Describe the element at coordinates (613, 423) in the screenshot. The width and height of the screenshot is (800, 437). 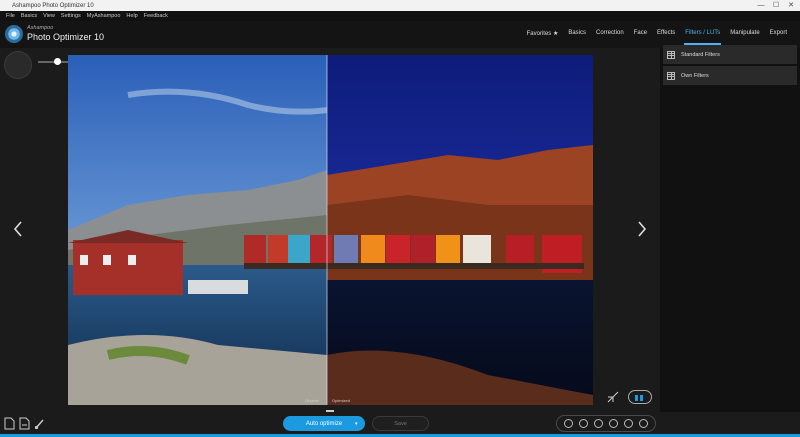
I see `rotate-left-icon` at that location.